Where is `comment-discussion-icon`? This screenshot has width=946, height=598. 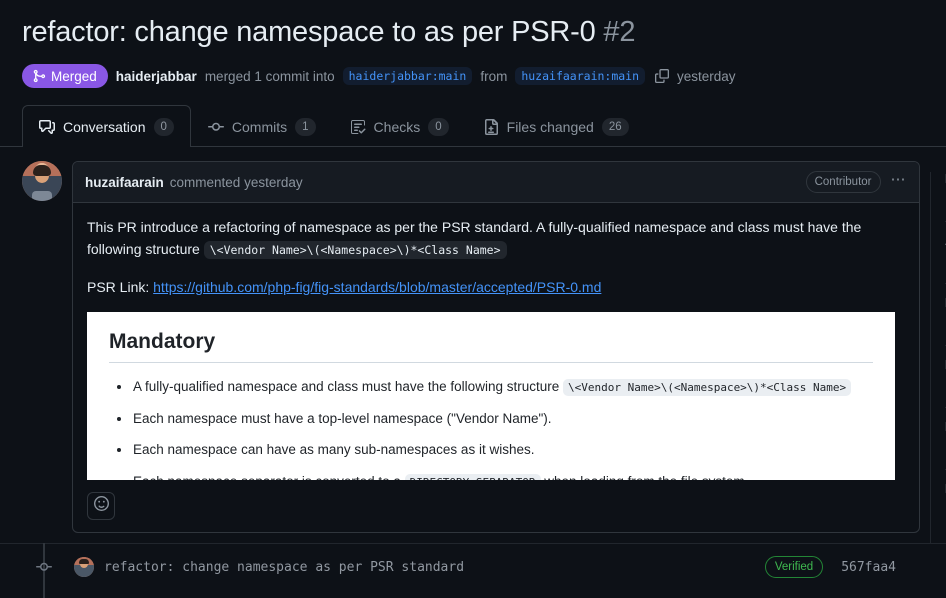 comment-discussion-icon is located at coordinates (47, 127).